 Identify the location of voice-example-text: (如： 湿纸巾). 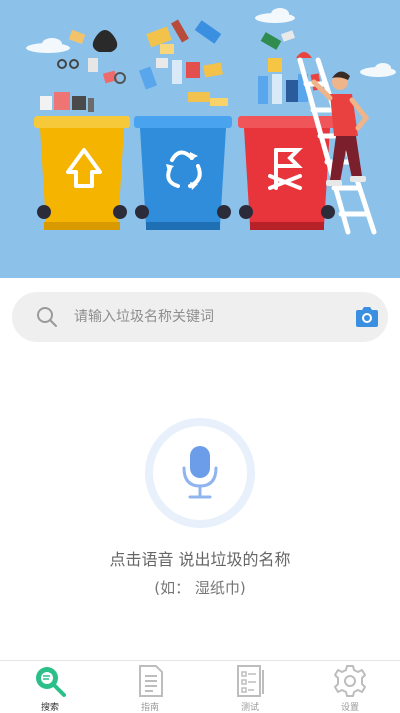
(200, 588).